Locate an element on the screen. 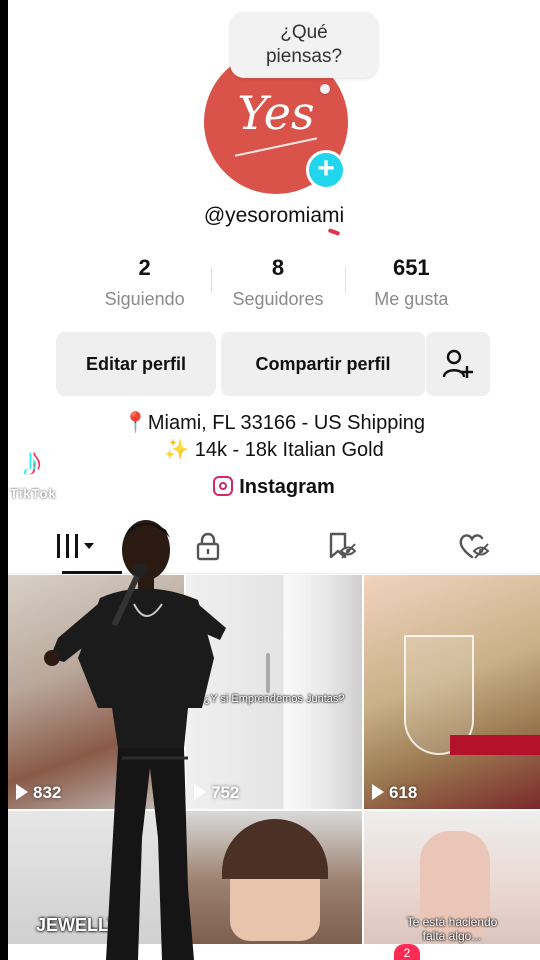 The image size is (540, 960). share-profile-button: Compartir perfil is located at coordinates (323, 364).